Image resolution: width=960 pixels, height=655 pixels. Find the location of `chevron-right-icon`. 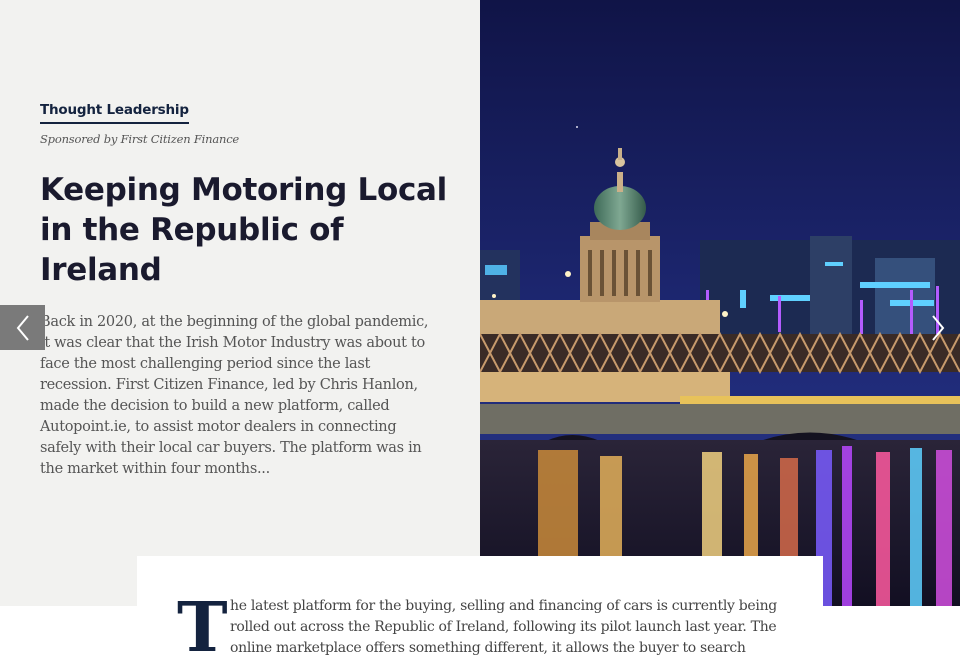

chevron-right-icon is located at coordinates (937, 327).